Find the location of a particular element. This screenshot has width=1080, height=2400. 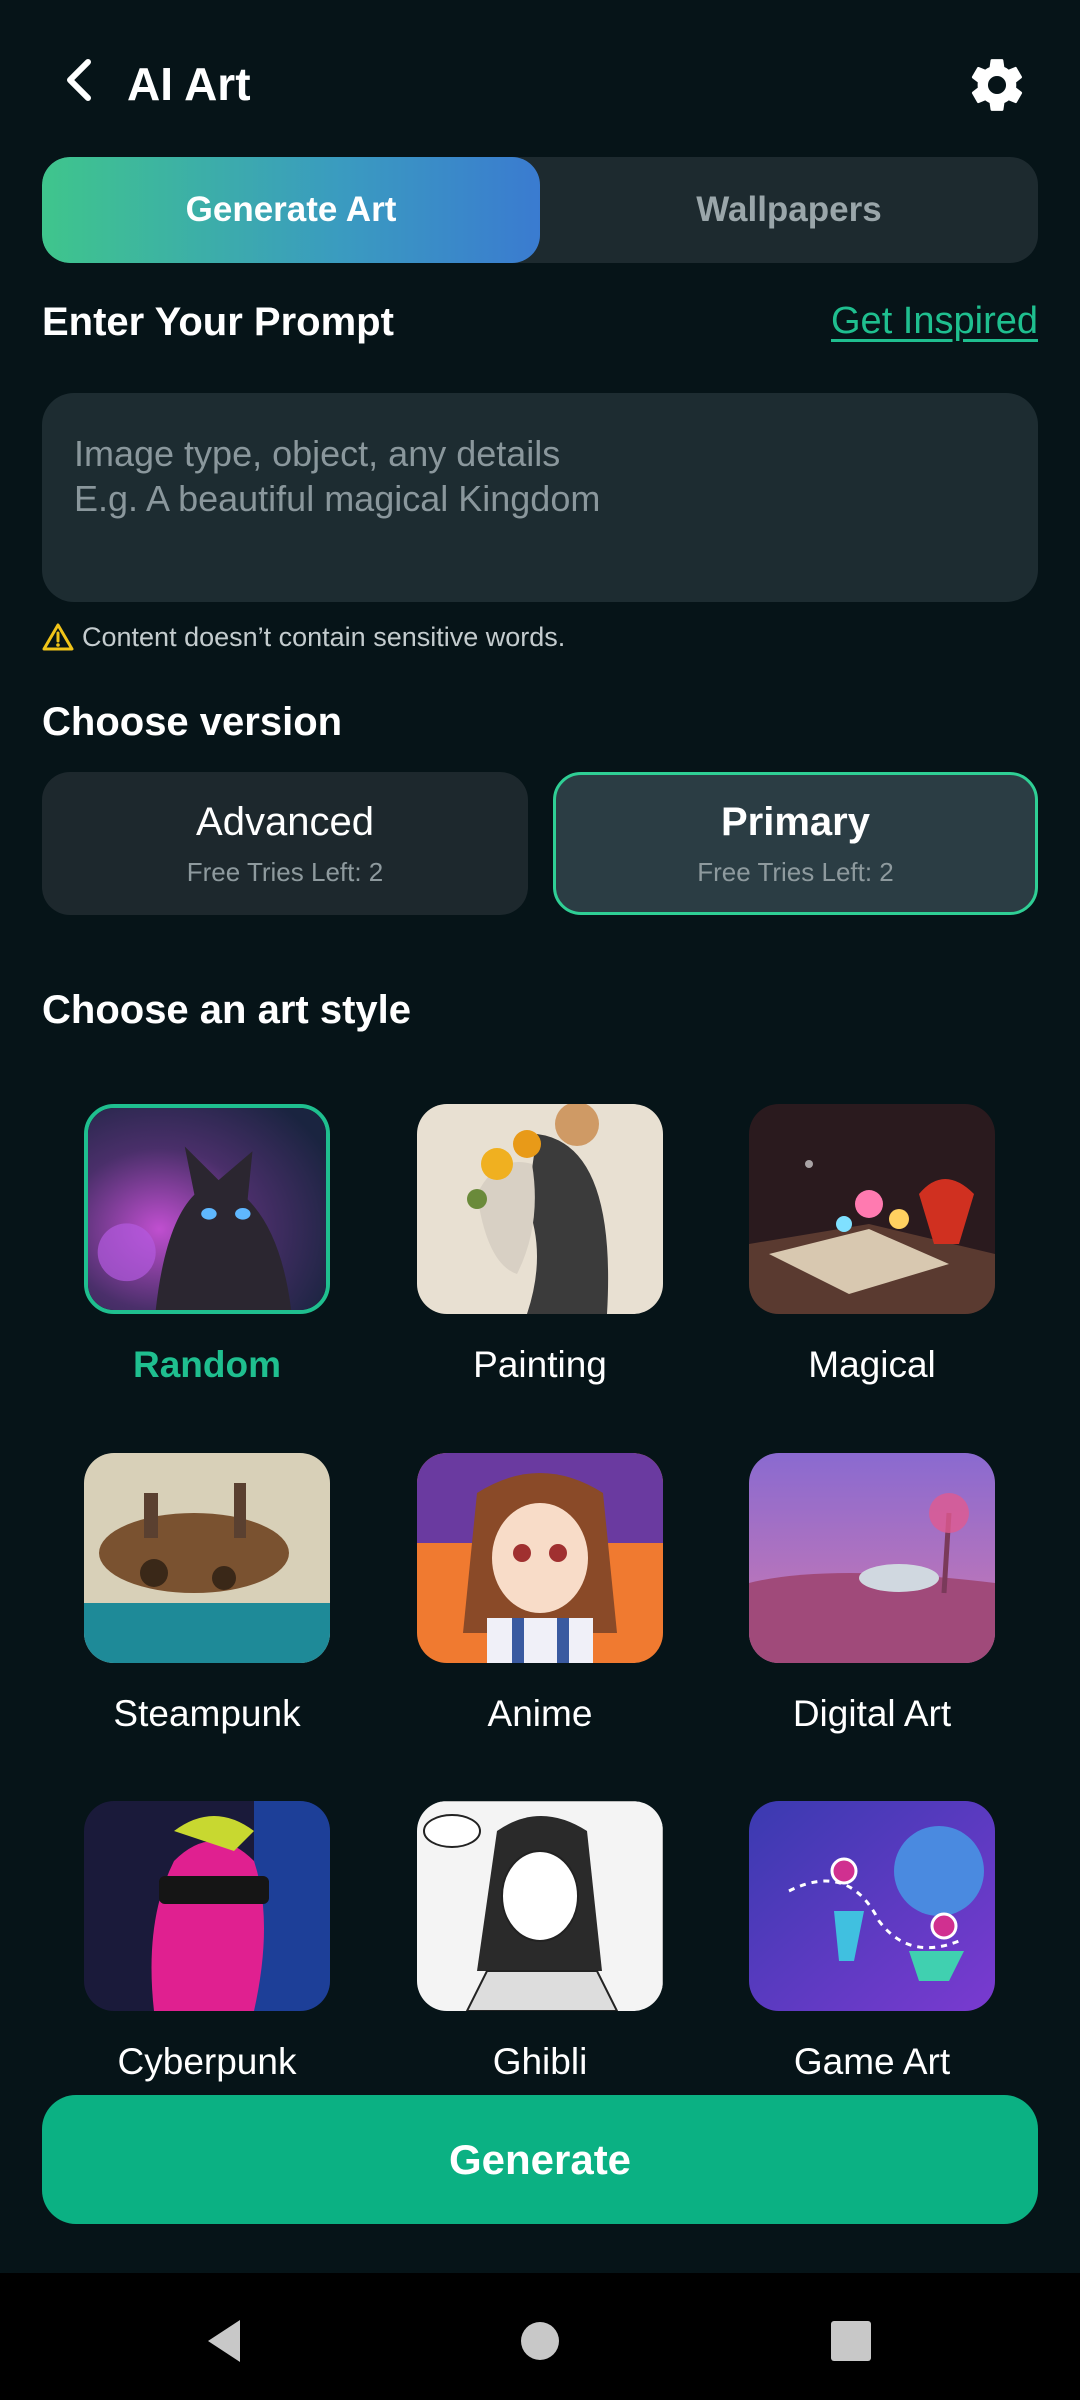

style-label: Cyberpunk is located at coordinates (207, 2061).